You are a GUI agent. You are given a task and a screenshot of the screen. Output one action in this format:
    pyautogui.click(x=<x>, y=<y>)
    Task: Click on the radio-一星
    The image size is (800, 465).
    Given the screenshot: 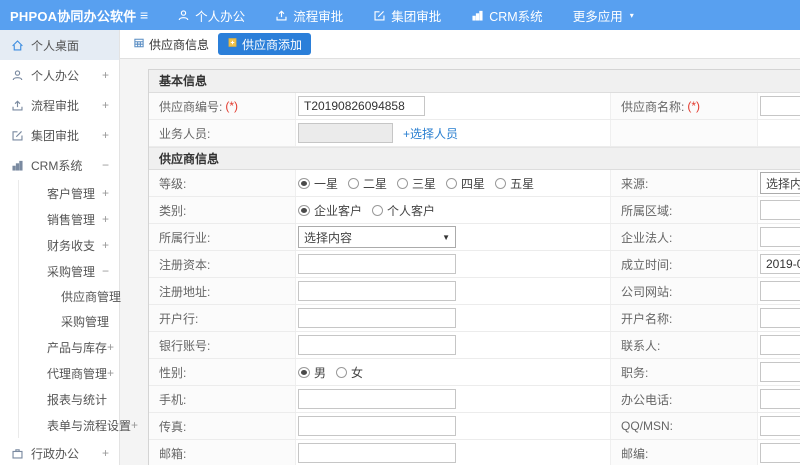 What is the action you would take?
    pyautogui.click(x=304, y=183)
    